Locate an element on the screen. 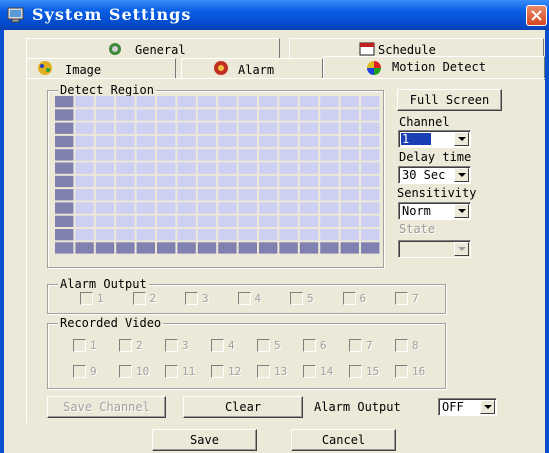 This screenshot has height=453, width=549. delay-time-dropdown-arrow is located at coordinates (461, 175).